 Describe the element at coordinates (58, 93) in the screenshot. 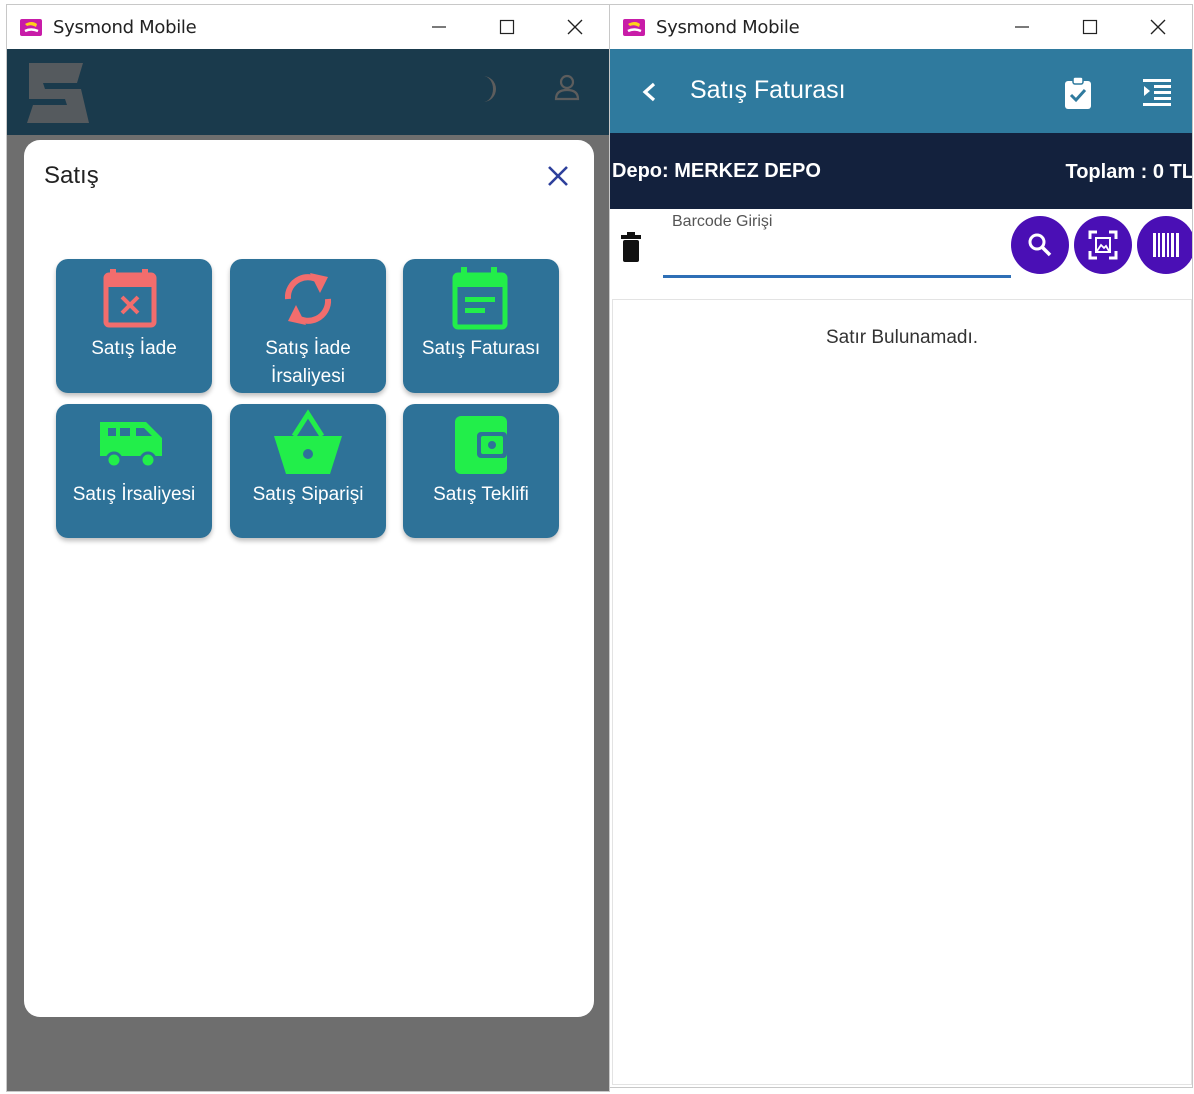

I see `brand-logo-icon` at that location.